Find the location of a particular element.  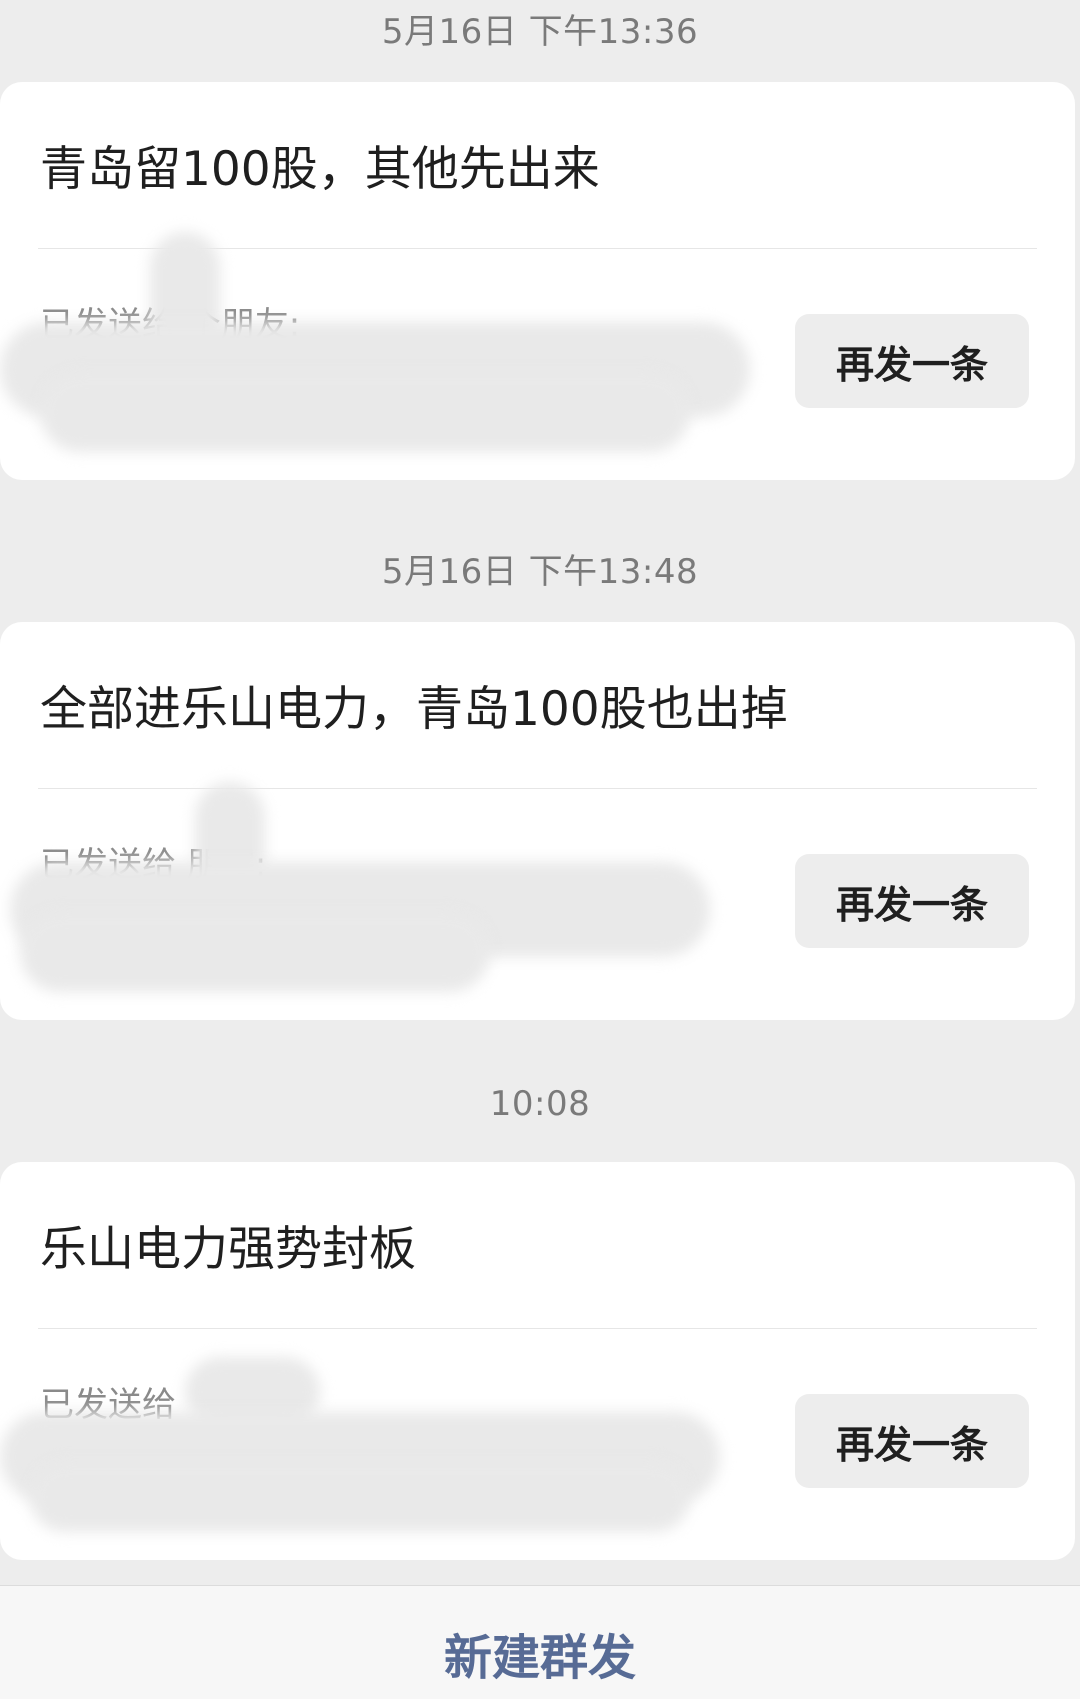

broadcast-timestamp: 5月16日 下午13:48 is located at coordinates (540, 572).